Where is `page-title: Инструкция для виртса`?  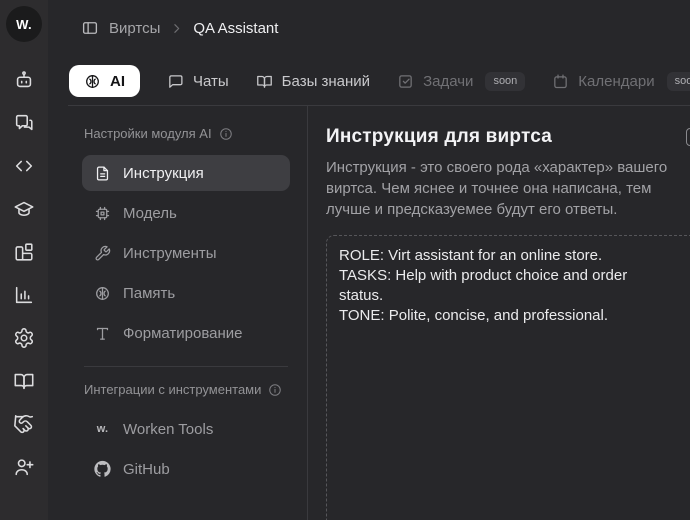
page-title: Инструкция для виртса is located at coordinates (439, 136).